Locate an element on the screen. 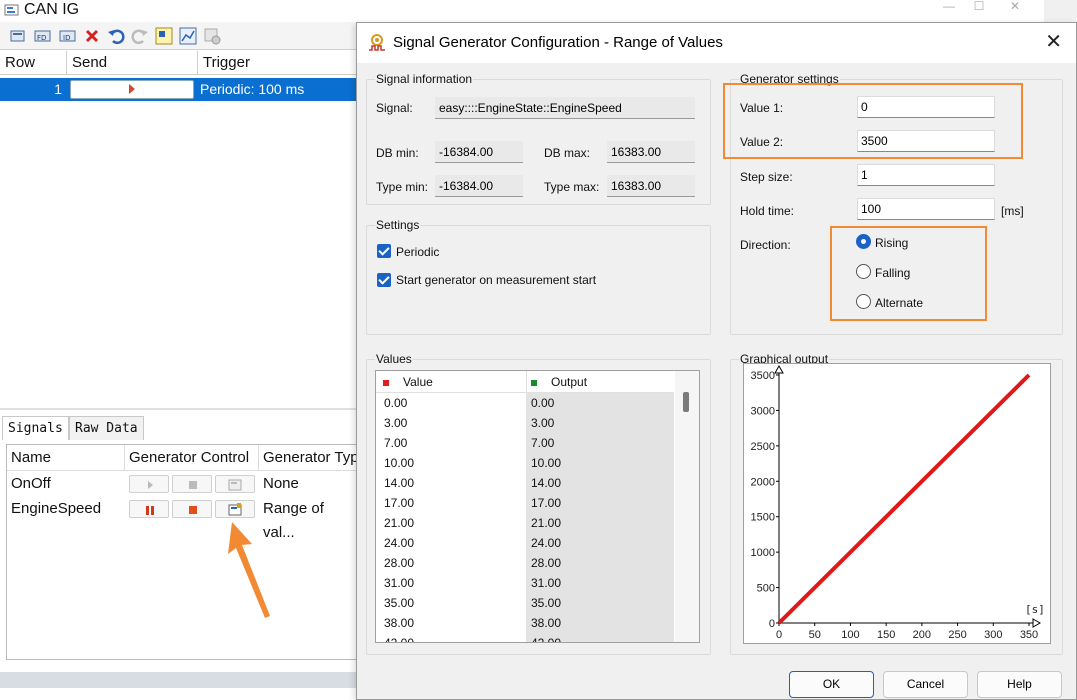 This screenshot has width=1077, height=700. hold-time-unit: [ms] is located at coordinates (1012, 211).